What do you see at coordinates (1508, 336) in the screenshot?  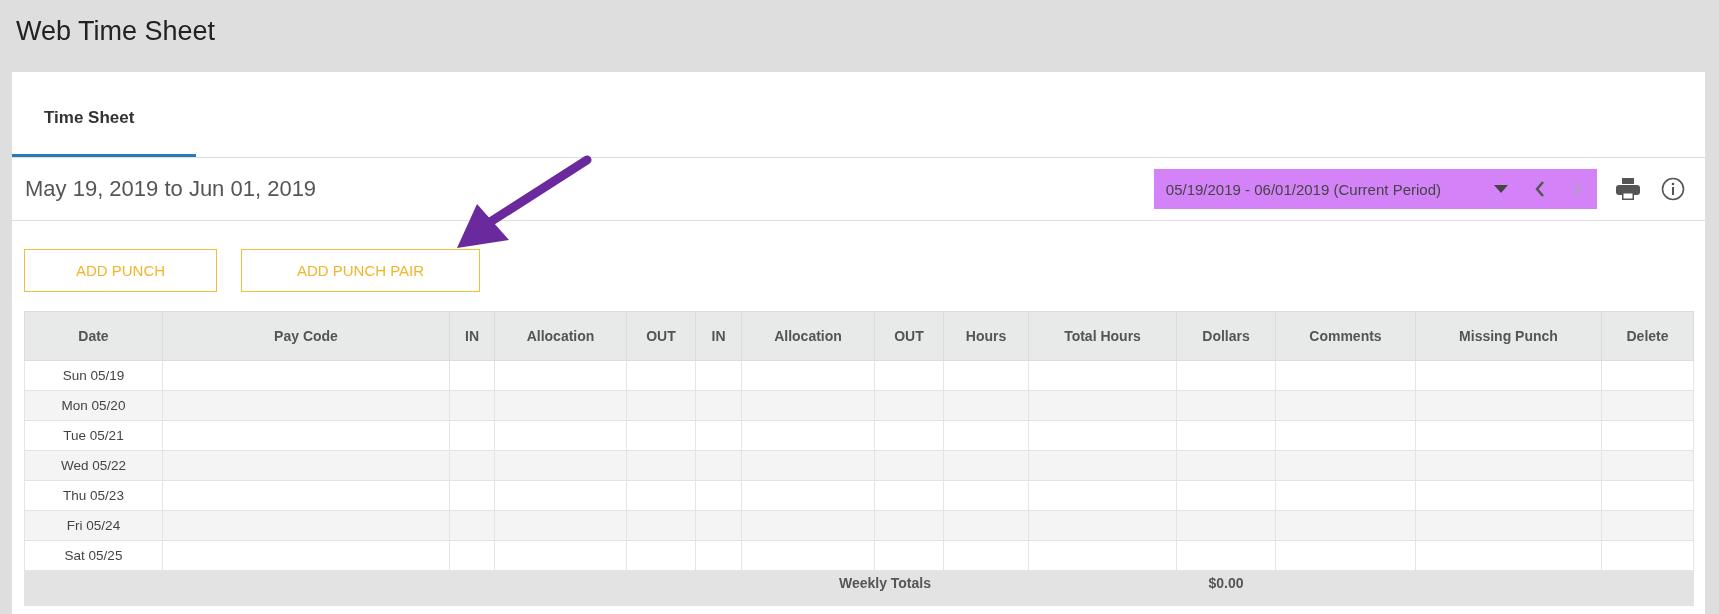 I see `column-header: Missing Punch` at bounding box center [1508, 336].